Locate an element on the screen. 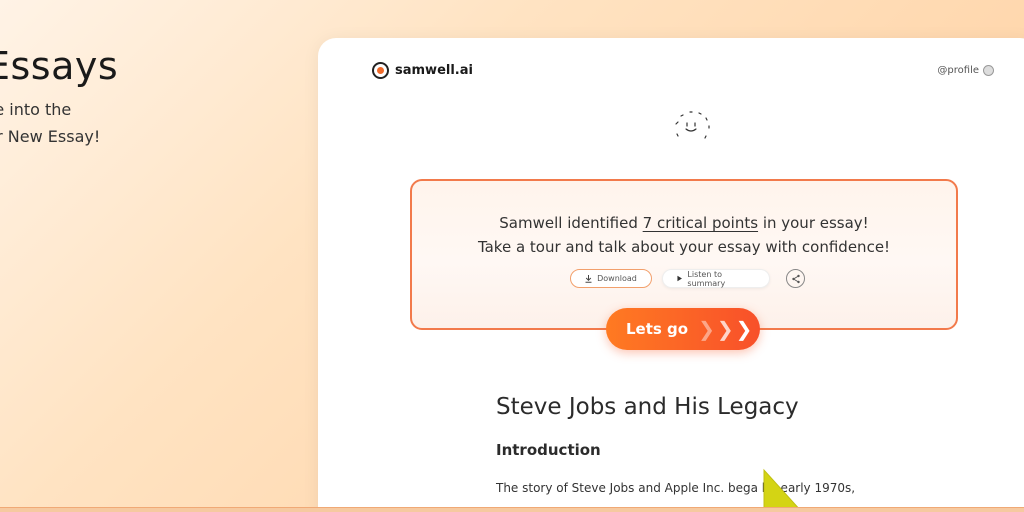  essay-title: Steve Jobs and His Legacy is located at coordinates (647, 407).